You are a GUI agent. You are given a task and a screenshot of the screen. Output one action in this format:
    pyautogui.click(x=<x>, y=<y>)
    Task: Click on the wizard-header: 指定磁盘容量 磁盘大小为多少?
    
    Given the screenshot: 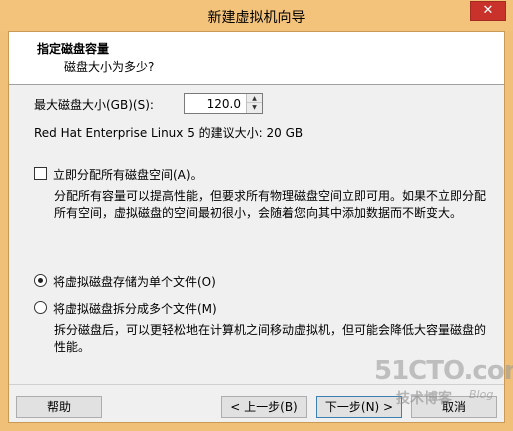 What is the action you would take?
    pyautogui.click(x=256, y=58)
    